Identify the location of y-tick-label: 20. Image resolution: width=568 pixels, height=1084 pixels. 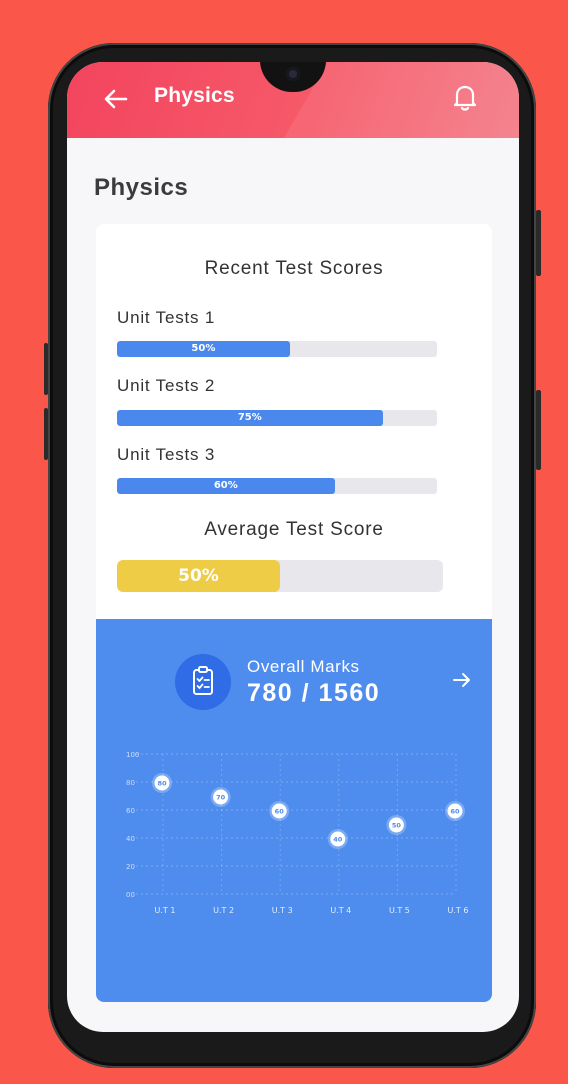
(130, 867).